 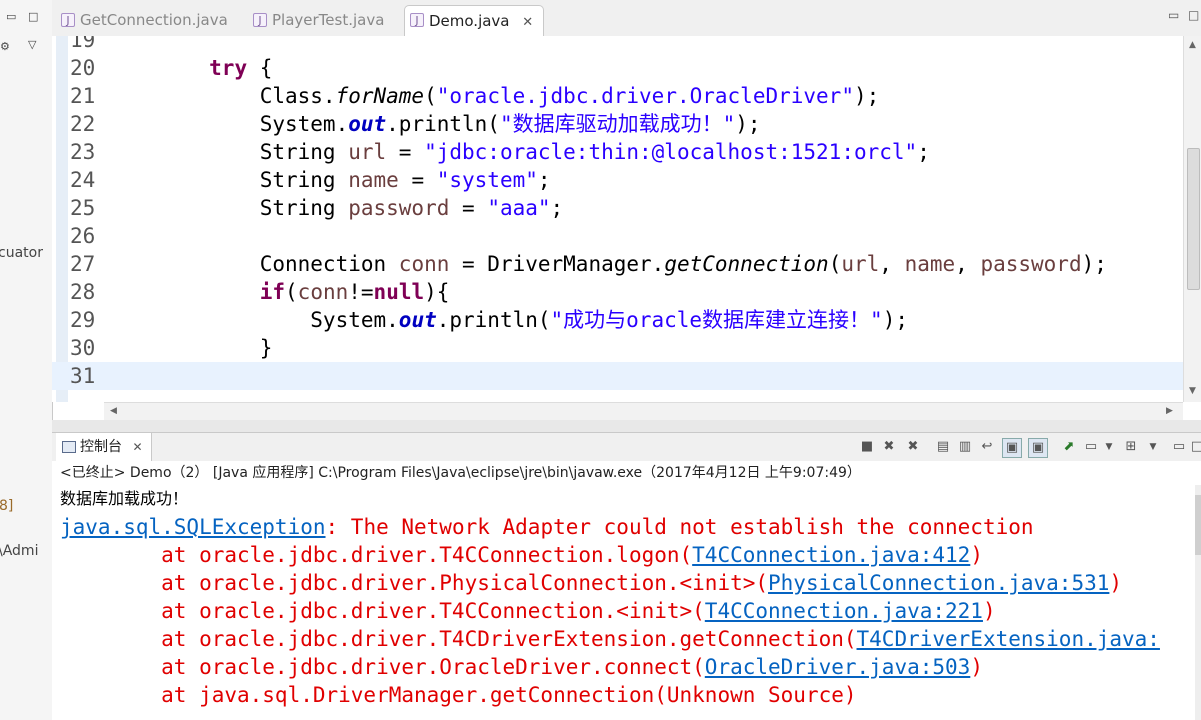 I want to click on code-line: 19, so click(x=617, y=45).